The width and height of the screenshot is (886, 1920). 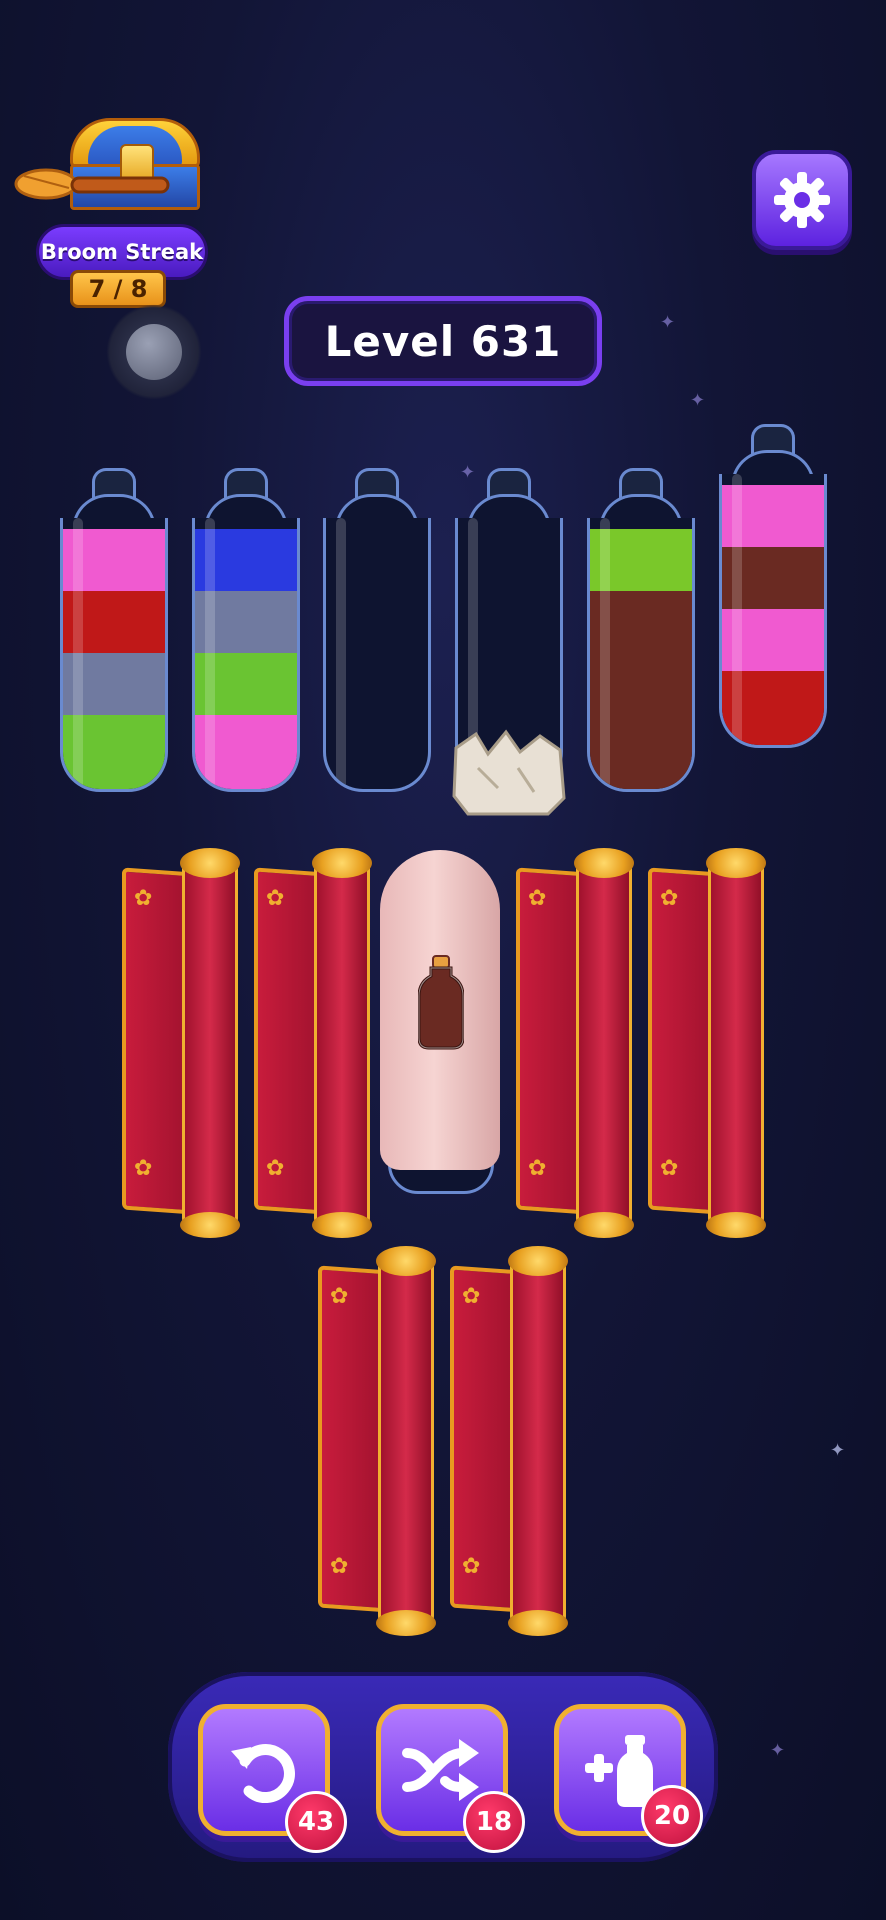 I want to click on shuffle-button: 18, so click(x=450, y=1778).